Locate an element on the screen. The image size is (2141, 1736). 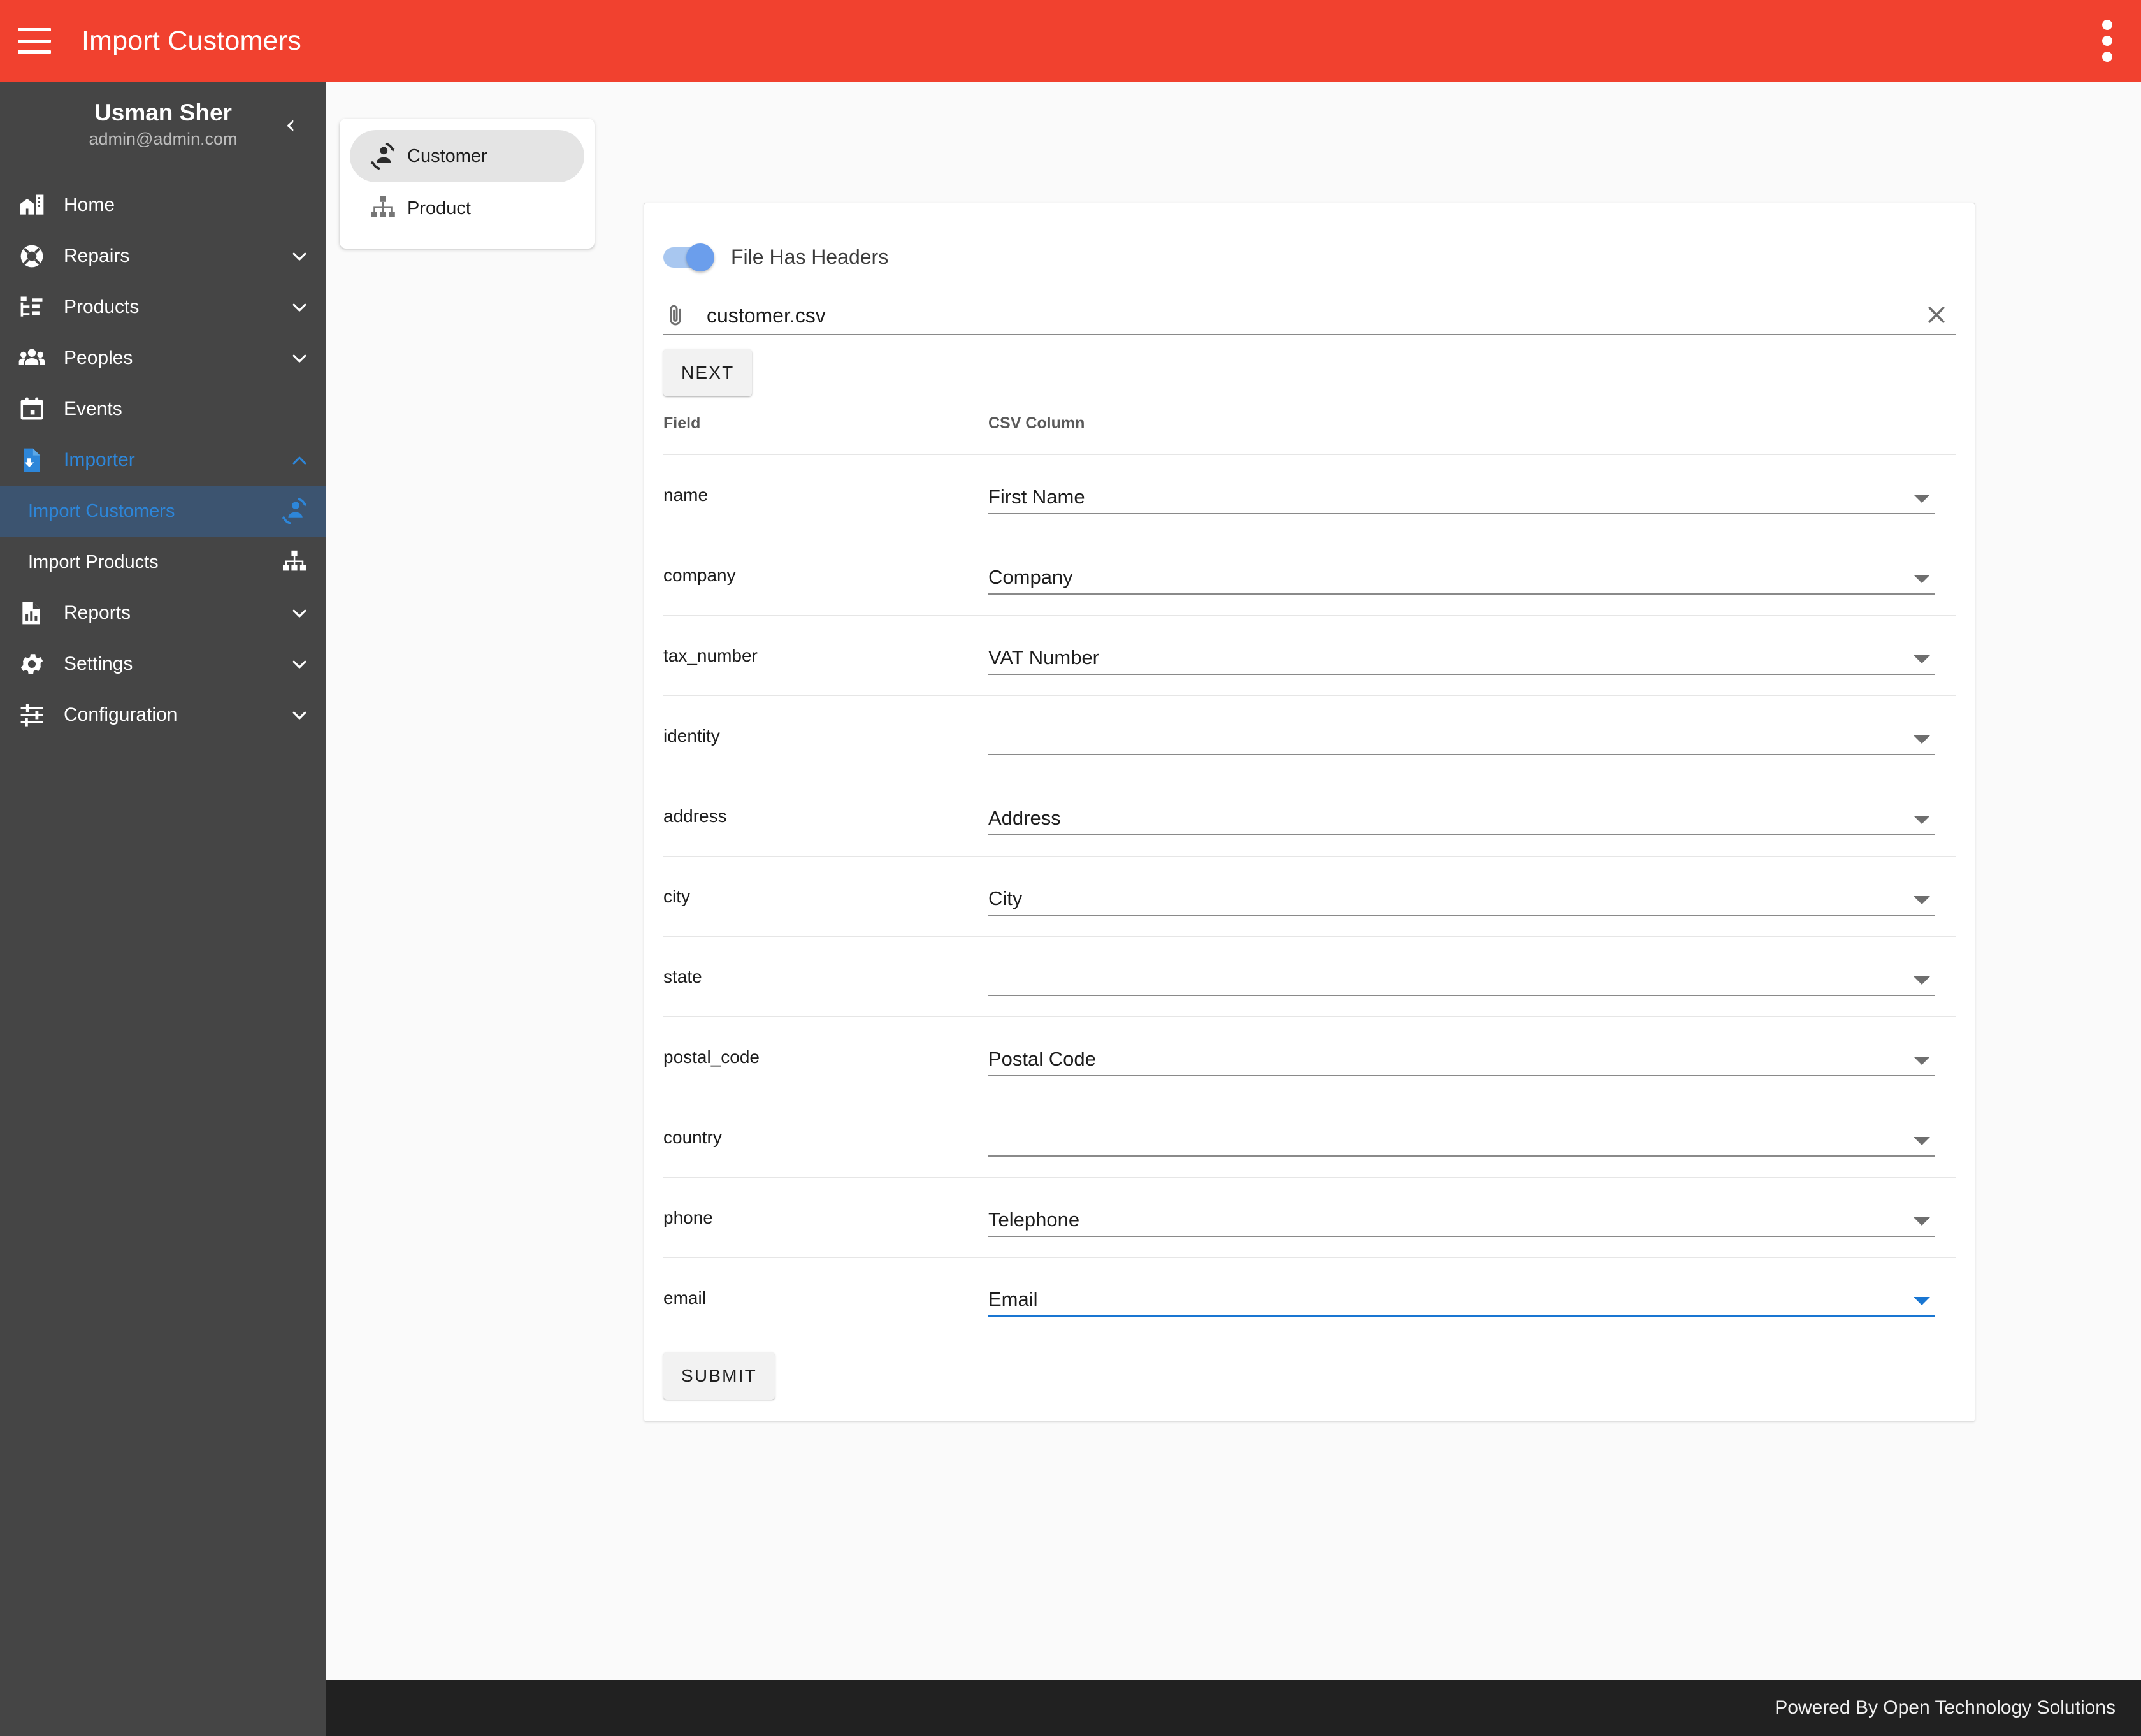
paperclip-icon is located at coordinates (681, 315).